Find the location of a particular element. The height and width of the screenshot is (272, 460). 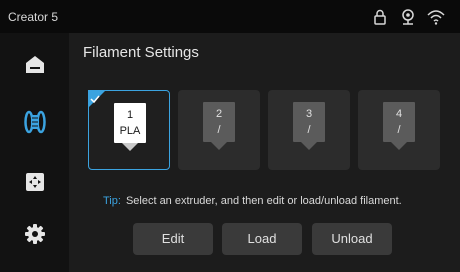

sidebar is located at coordinates (34, 152).